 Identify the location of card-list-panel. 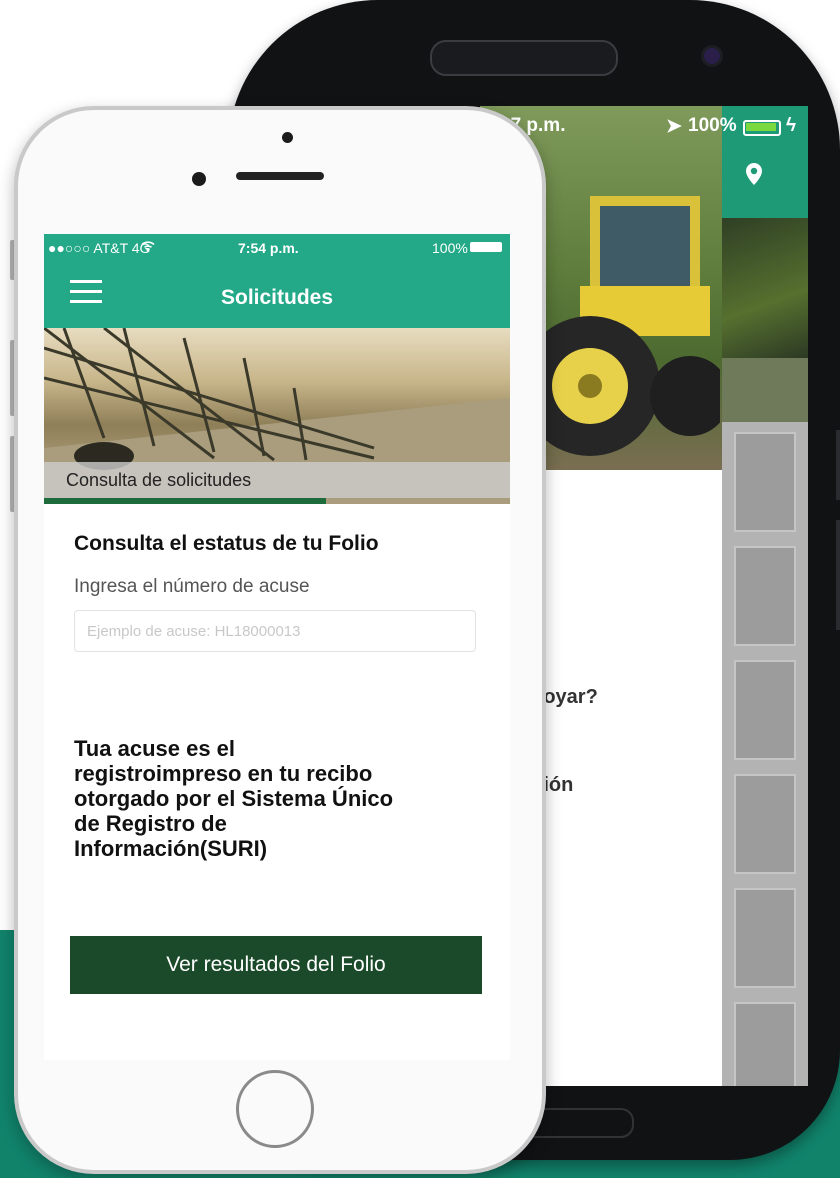
(765, 754).